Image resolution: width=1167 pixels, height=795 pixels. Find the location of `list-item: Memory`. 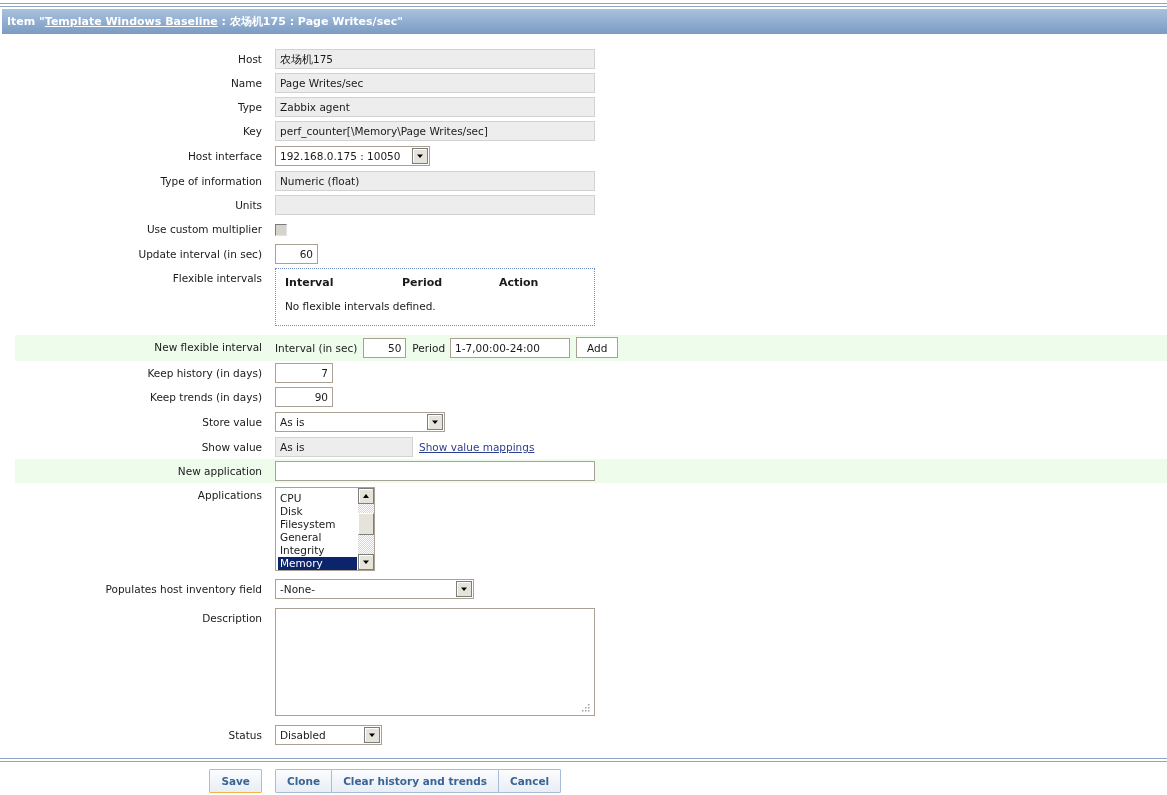

list-item: Memory is located at coordinates (317, 563).